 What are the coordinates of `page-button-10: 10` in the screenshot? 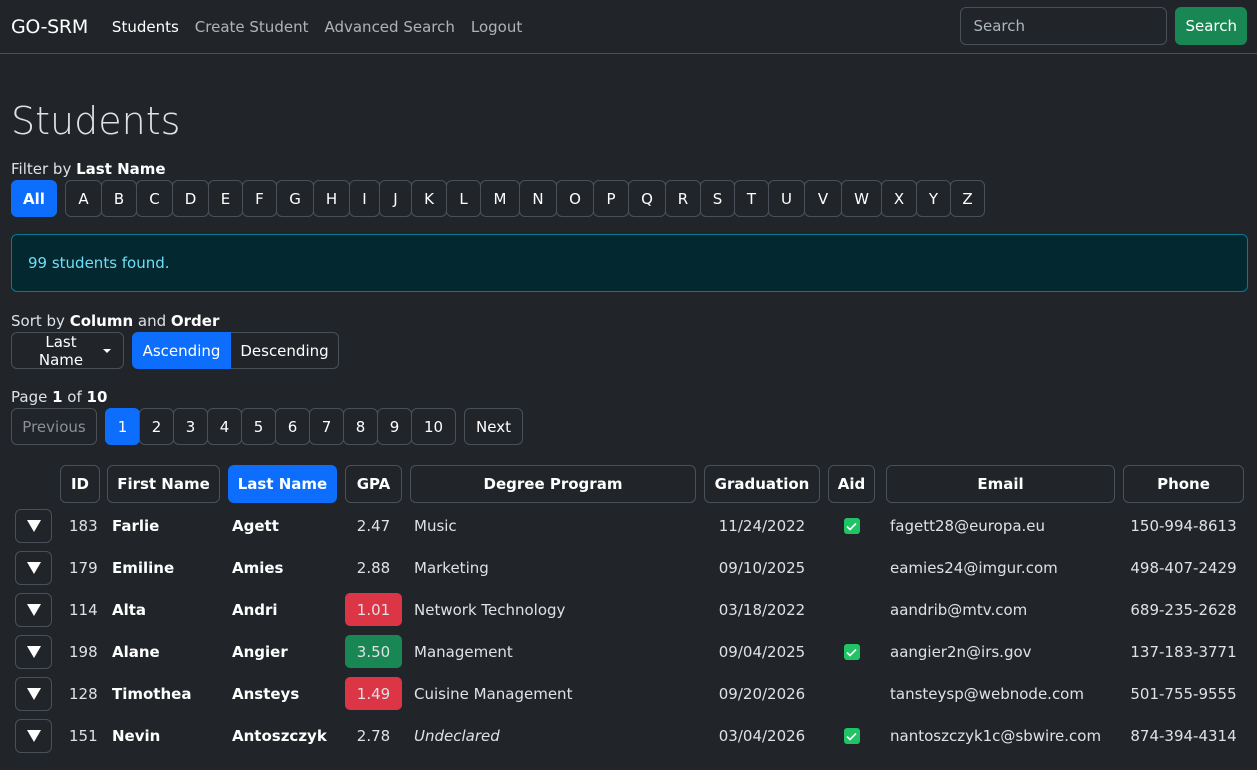 It's located at (433, 426).